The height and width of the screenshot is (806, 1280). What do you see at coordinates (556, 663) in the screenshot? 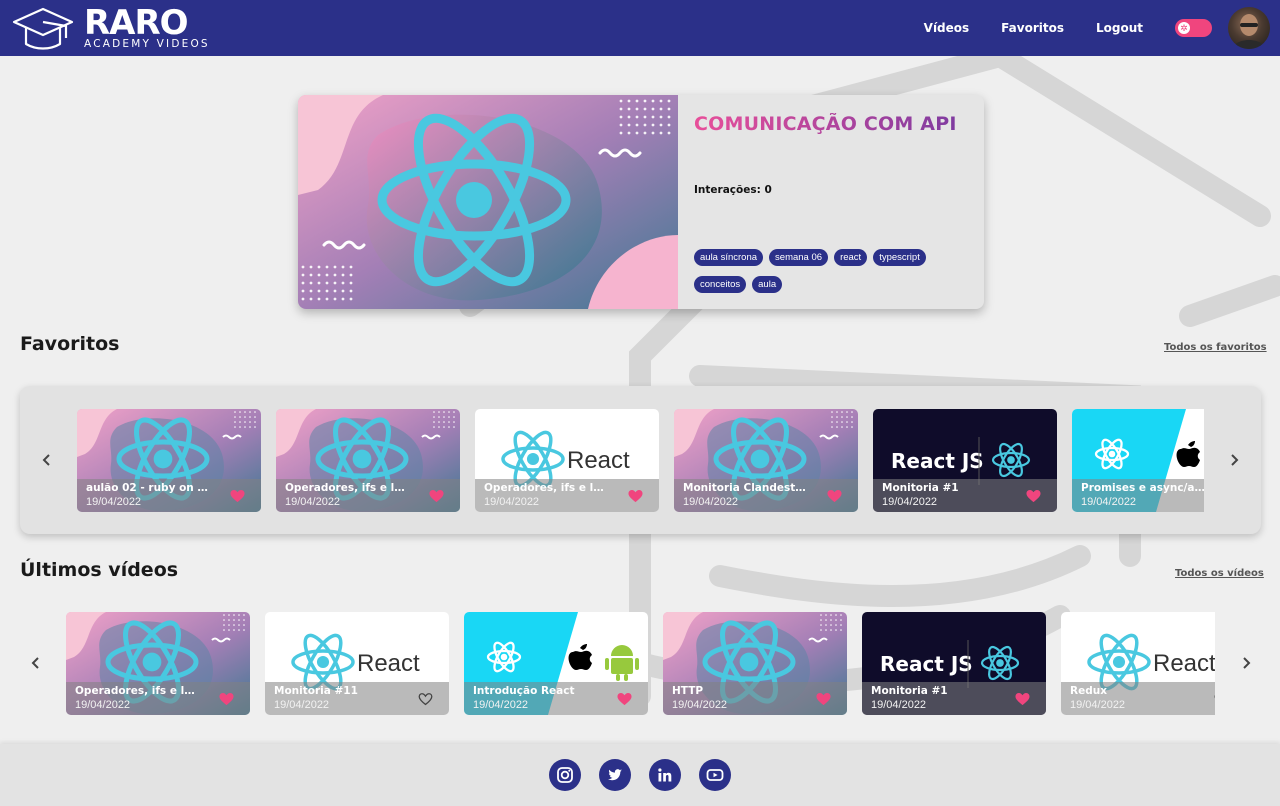
I see `video-card: Introdução React 19/04/2022` at bounding box center [556, 663].